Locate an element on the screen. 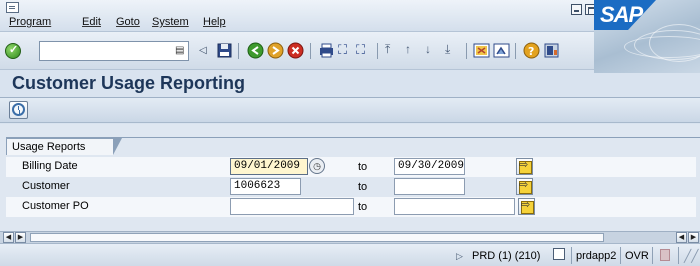  status-bar: ▷ PRD (1) (210) prdapp2 OVR ╱╱ is located at coordinates (350, 254).